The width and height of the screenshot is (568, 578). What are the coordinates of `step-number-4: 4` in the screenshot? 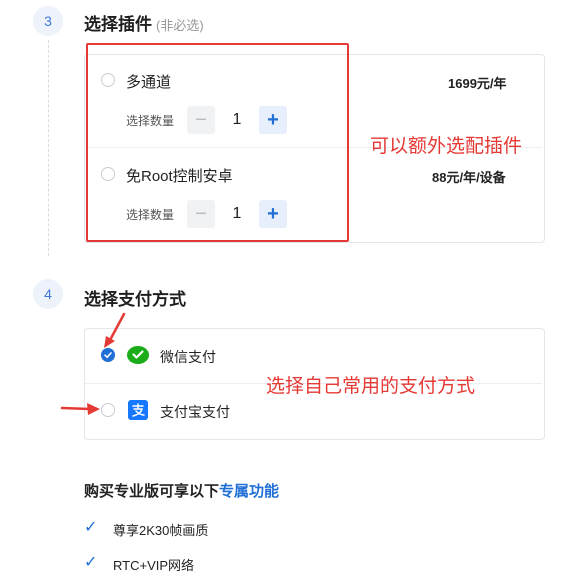 It's located at (48, 294).